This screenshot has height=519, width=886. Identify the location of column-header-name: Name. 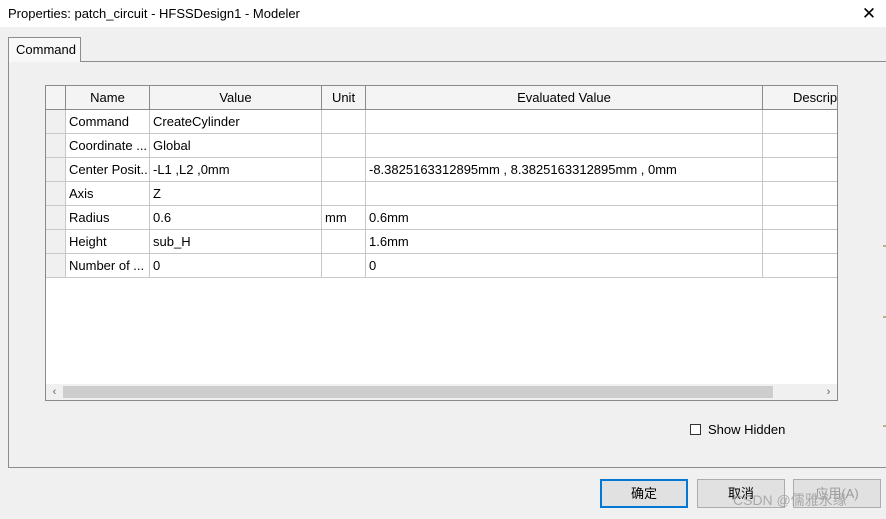
(108, 98).